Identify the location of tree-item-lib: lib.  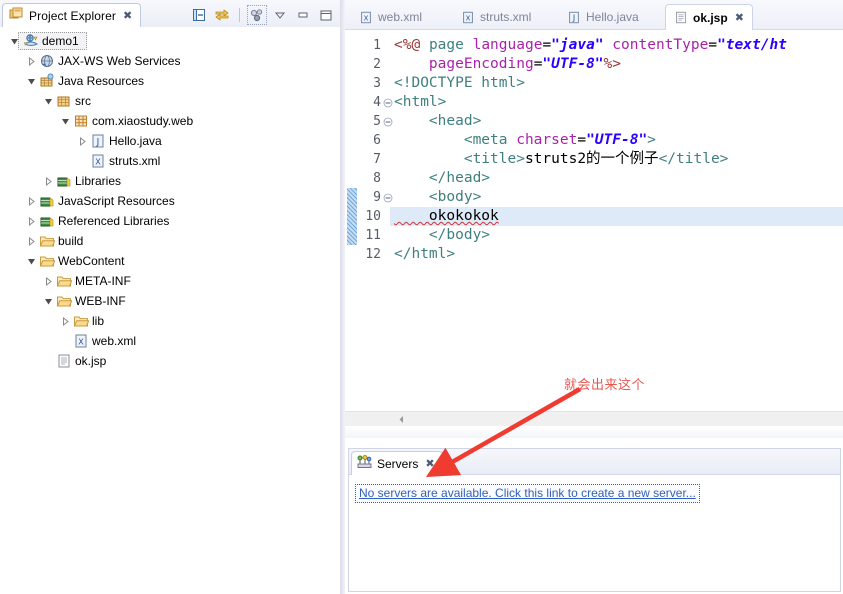
(170, 321).